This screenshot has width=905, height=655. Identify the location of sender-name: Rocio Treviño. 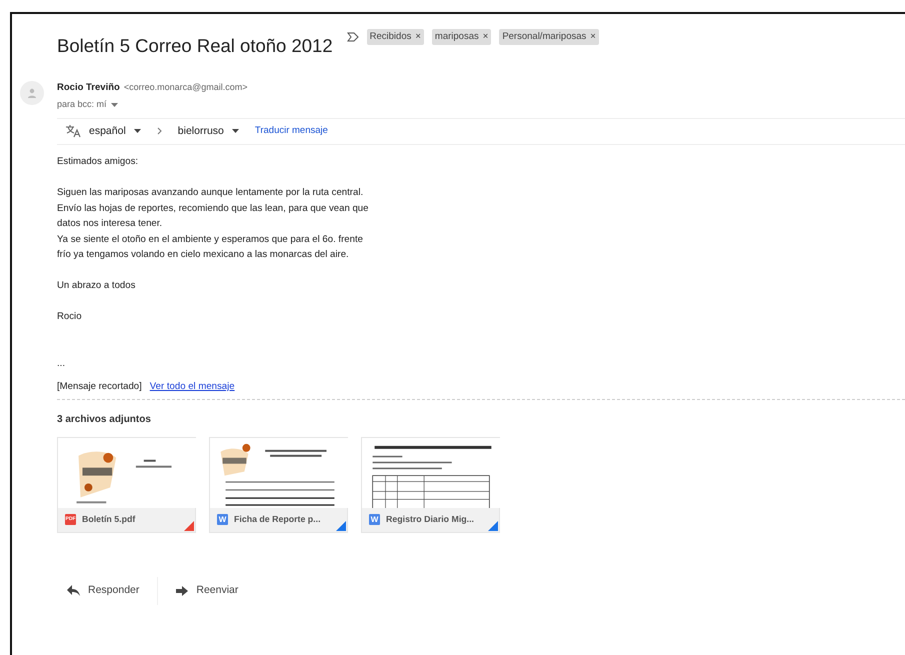
(88, 87).